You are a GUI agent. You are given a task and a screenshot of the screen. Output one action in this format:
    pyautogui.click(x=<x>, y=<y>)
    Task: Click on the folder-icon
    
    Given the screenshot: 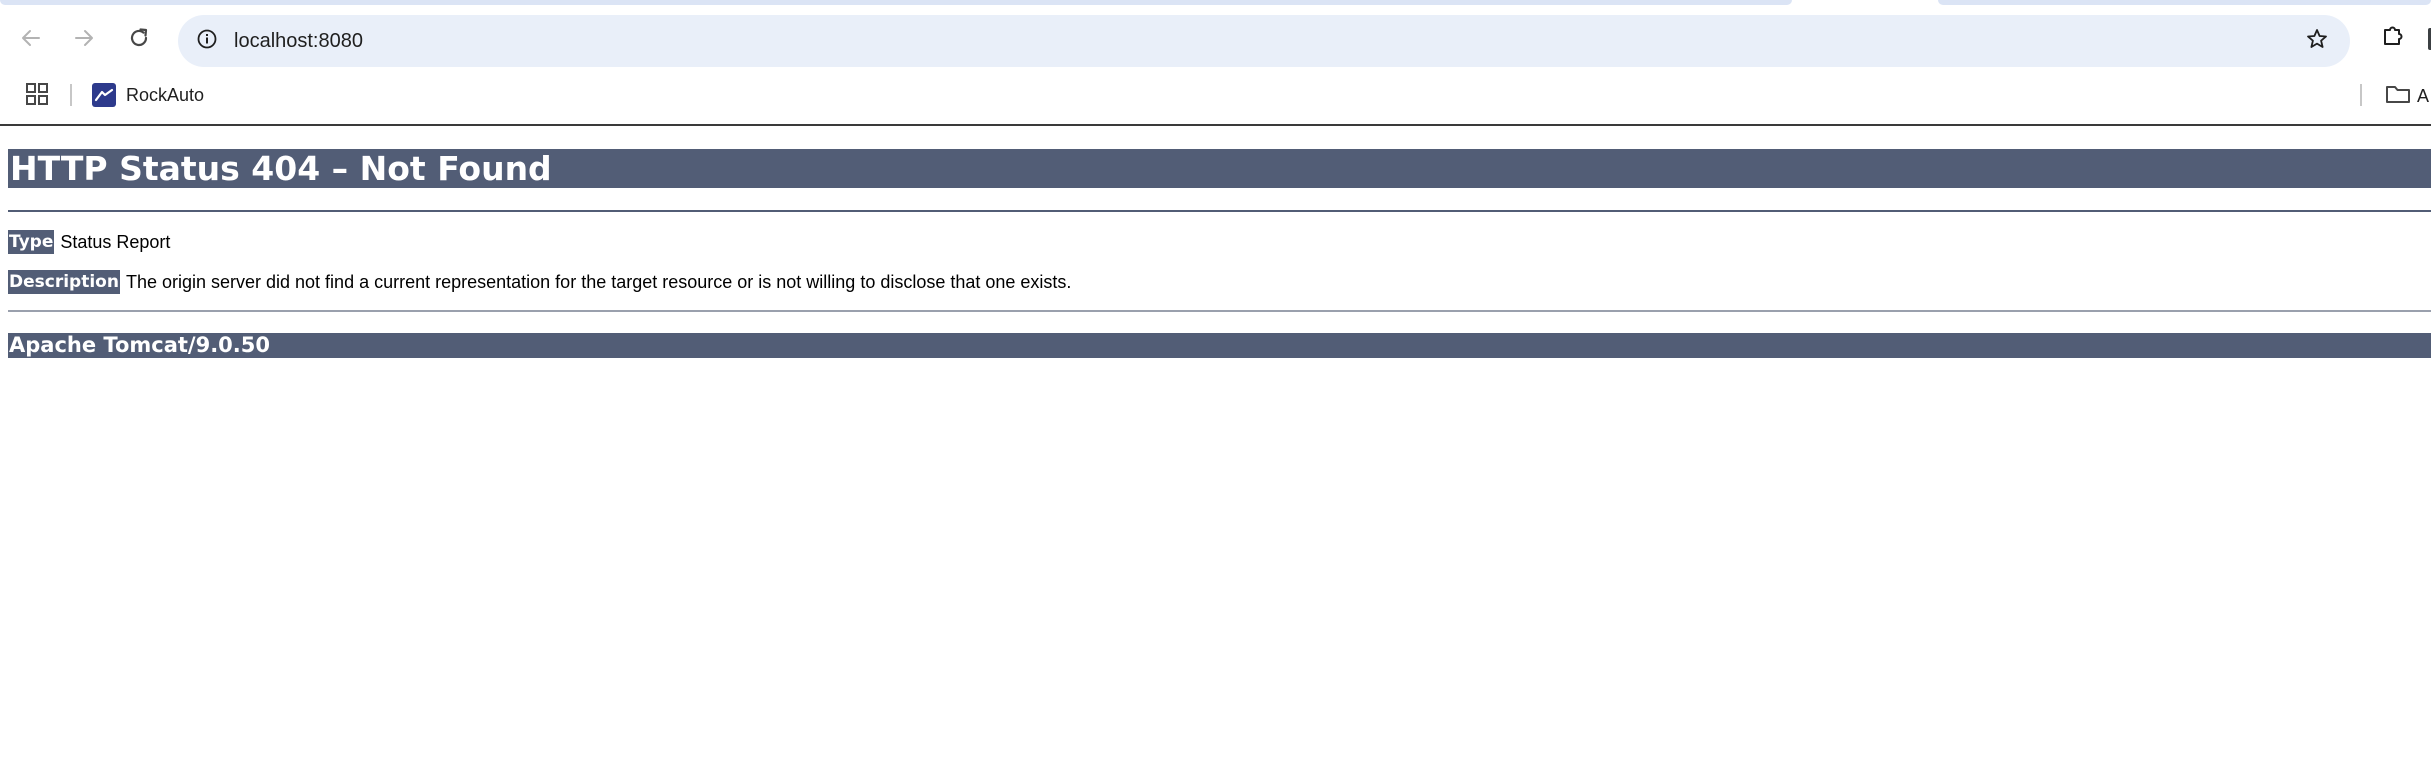 What is the action you would take?
    pyautogui.click(x=2398, y=96)
    